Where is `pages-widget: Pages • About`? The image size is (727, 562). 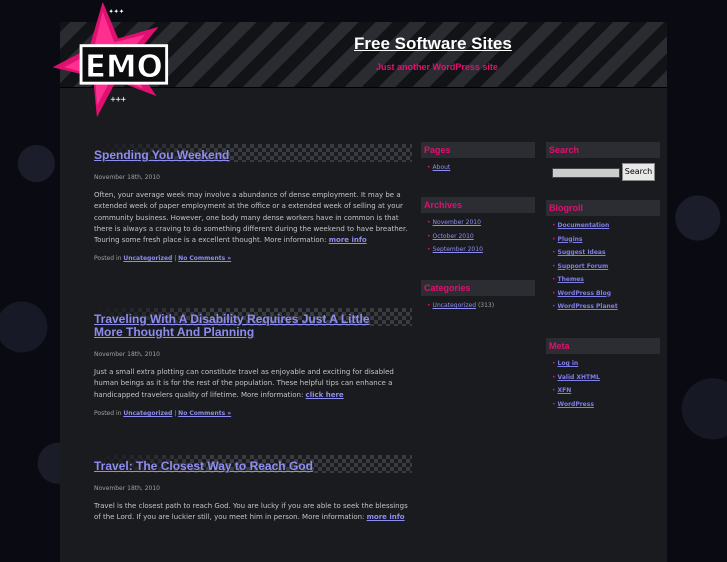 pages-widget: Pages • About is located at coordinates (478, 159).